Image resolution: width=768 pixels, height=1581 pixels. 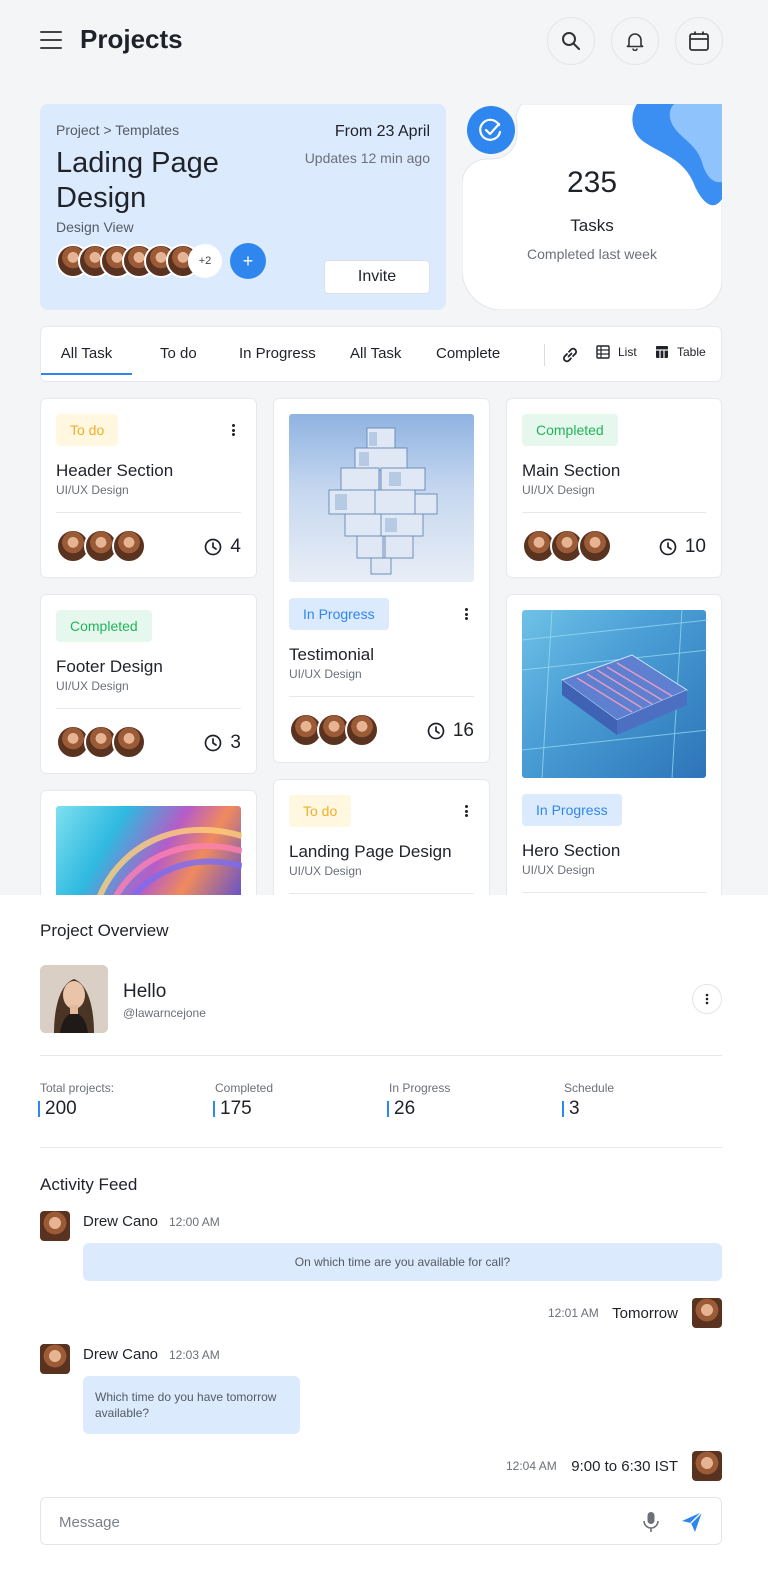 I want to click on list-view-button: List, so click(x=616, y=352).